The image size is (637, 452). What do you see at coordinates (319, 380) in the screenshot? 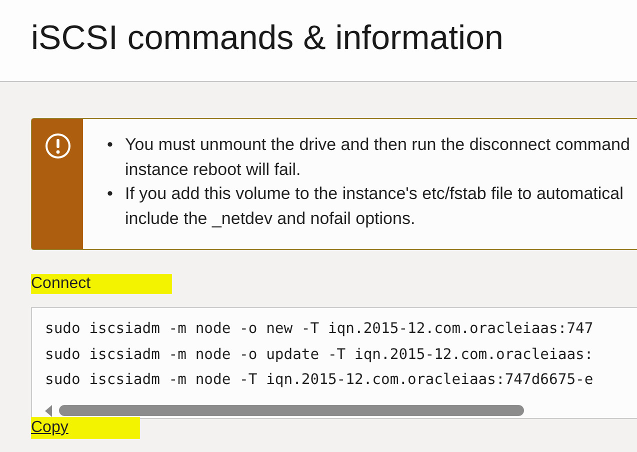
I see `command-line: sudo iscsiadm -m node -T iqn.2015-12.com.oracleiaas:747d6675-e` at bounding box center [319, 380].